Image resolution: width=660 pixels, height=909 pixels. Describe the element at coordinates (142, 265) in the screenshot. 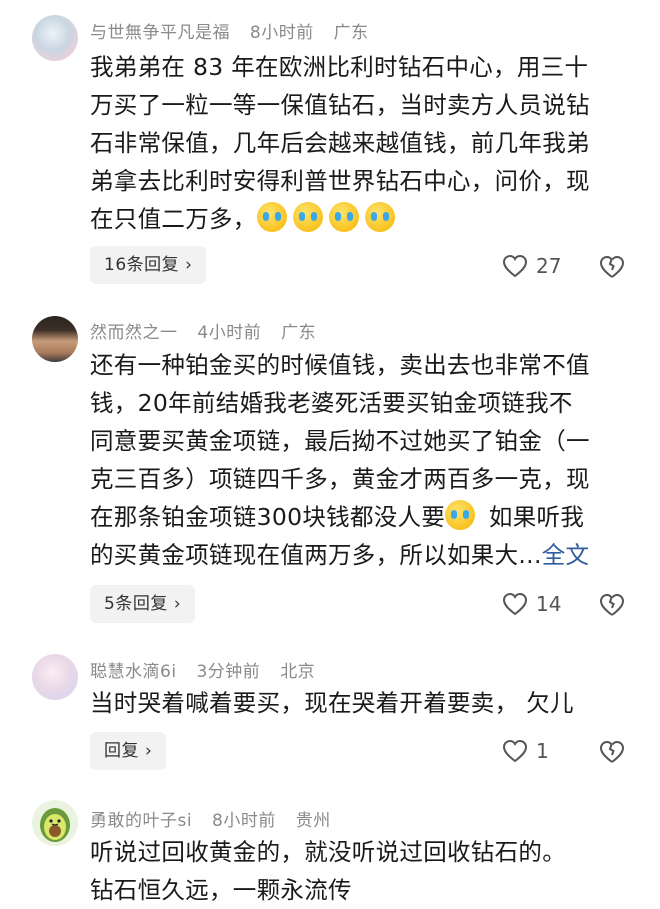

I see `reply-count: 16条回复` at that location.